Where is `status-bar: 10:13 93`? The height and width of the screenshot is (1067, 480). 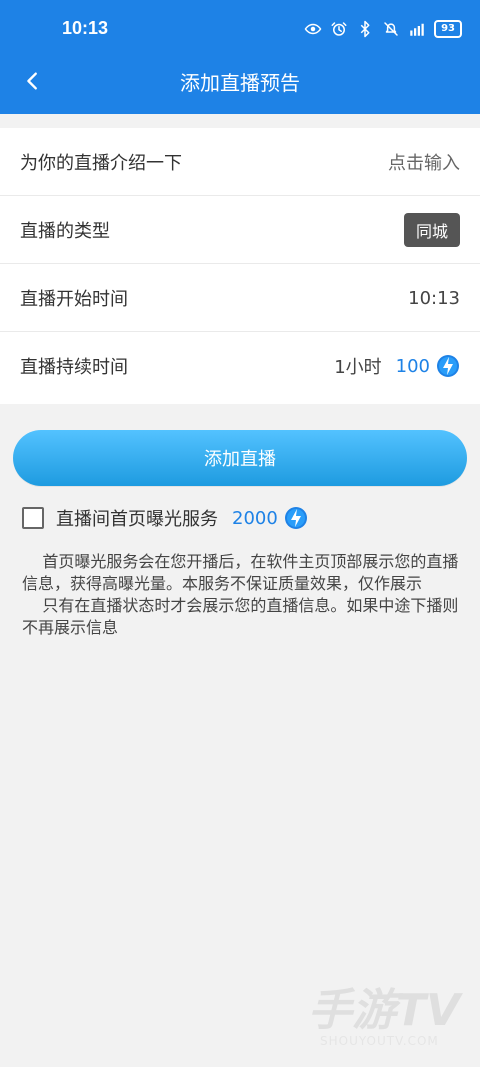
status-bar: 10:13 93 is located at coordinates (240, 24).